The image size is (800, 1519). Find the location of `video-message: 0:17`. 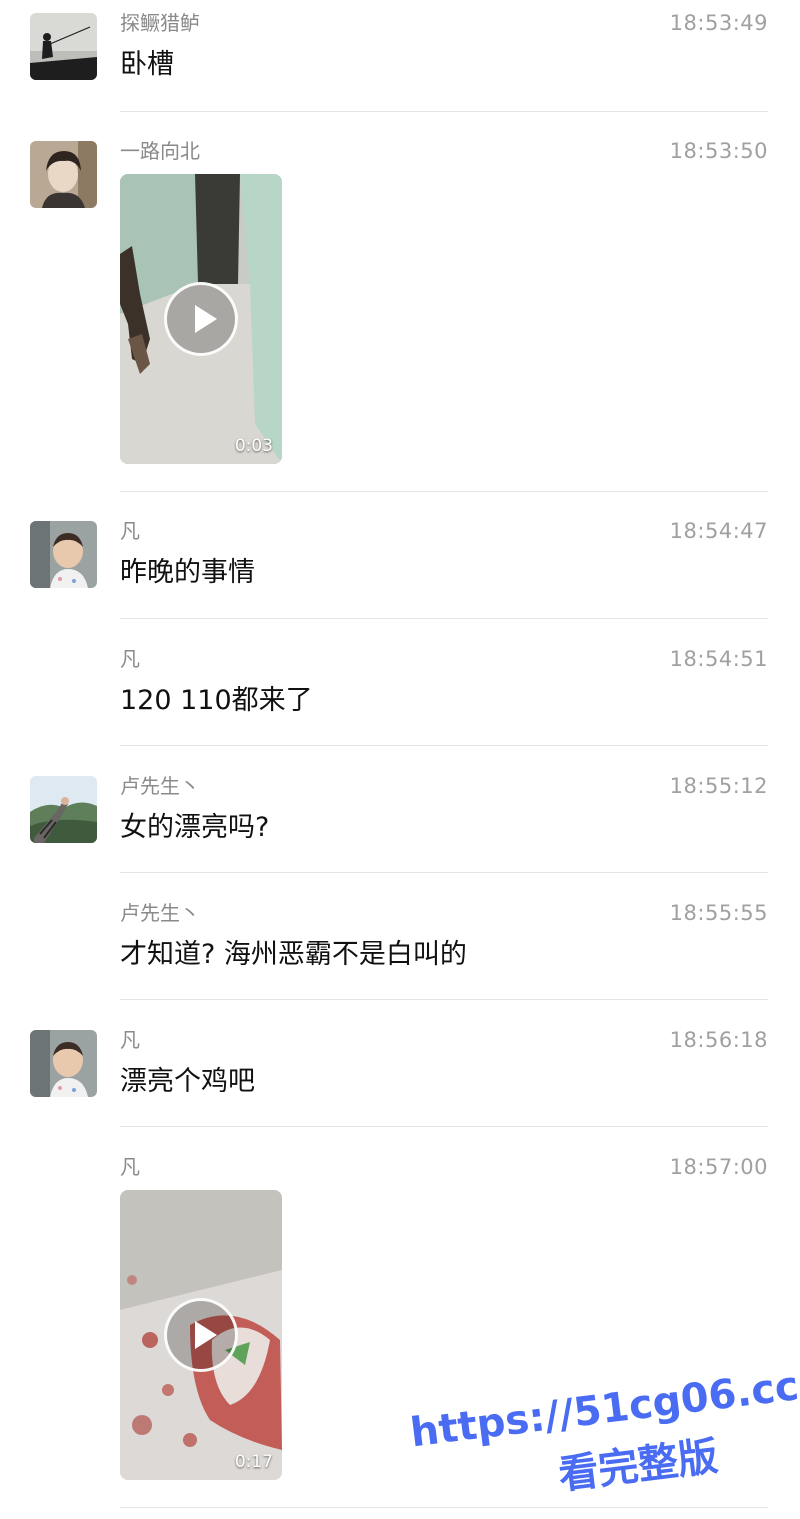

video-message: 0:17 is located at coordinates (201, 1335).